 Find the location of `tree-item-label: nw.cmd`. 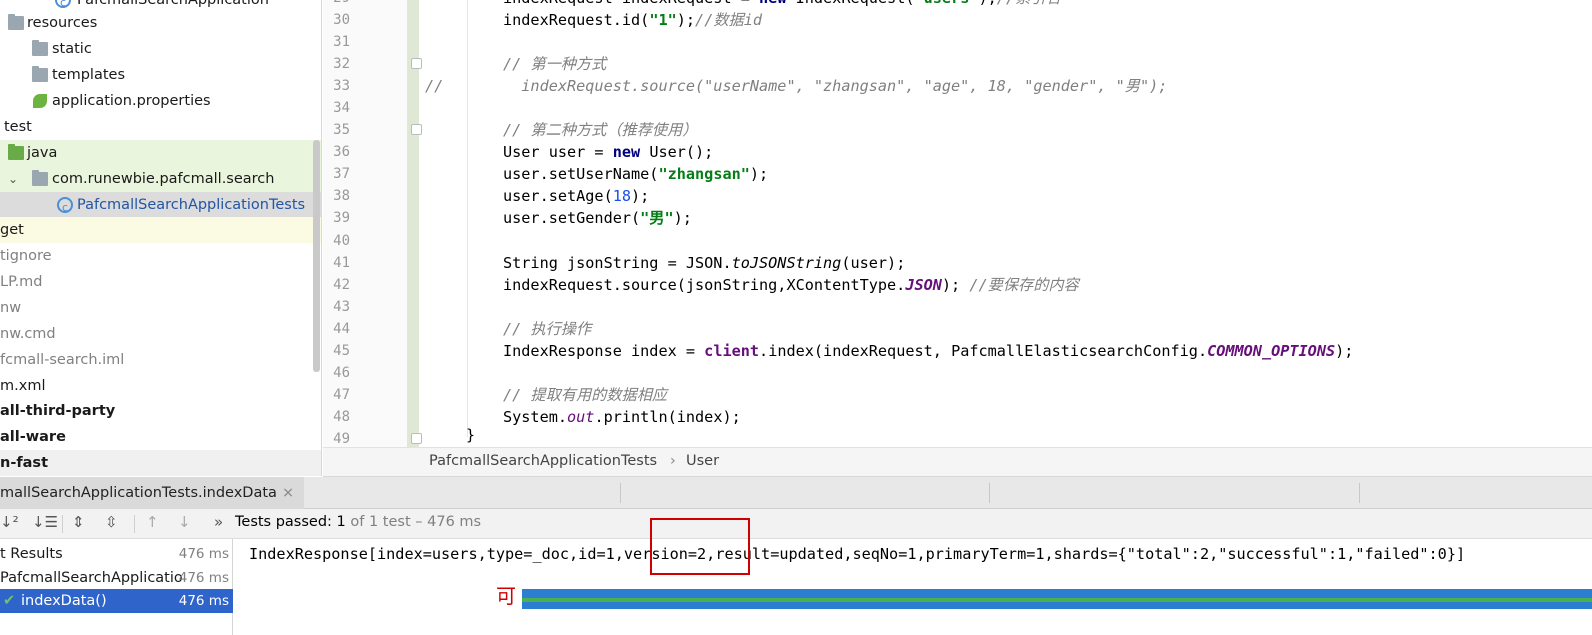

tree-item-label: nw.cmd is located at coordinates (28, 334).